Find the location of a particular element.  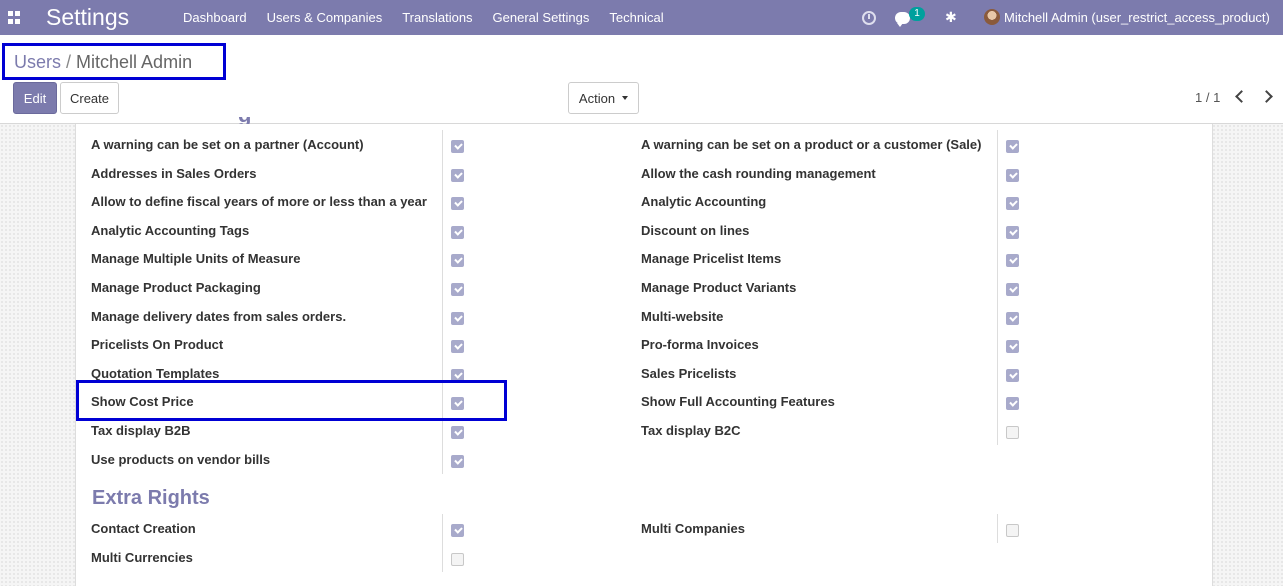

field-label: Manage delivery dates from sales orders. is located at coordinates (219, 316).